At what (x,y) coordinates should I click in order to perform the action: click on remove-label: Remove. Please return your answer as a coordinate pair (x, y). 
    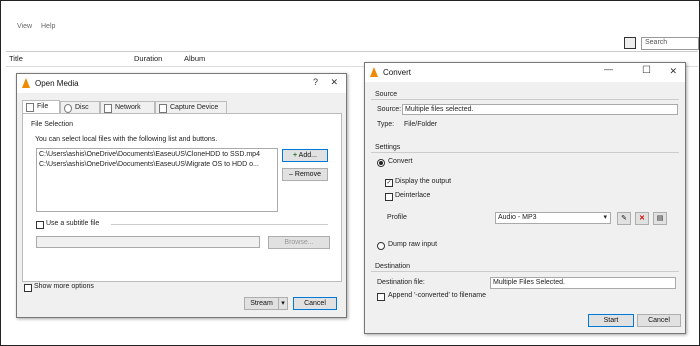
    Looking at the image, I should click on (307, 174).